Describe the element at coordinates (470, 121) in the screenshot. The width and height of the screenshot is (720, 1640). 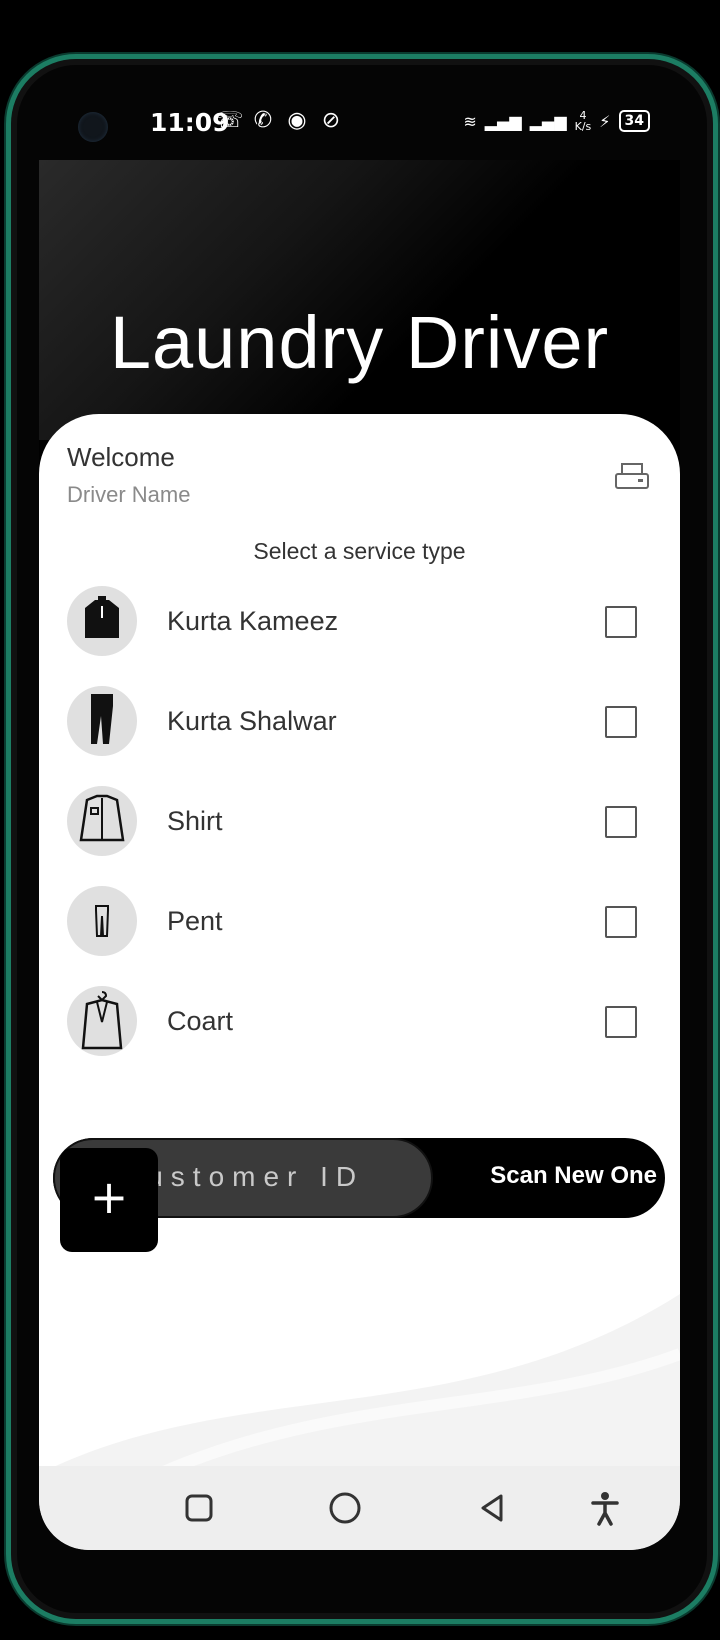
I see `wifi-icon: ≋` at that location.